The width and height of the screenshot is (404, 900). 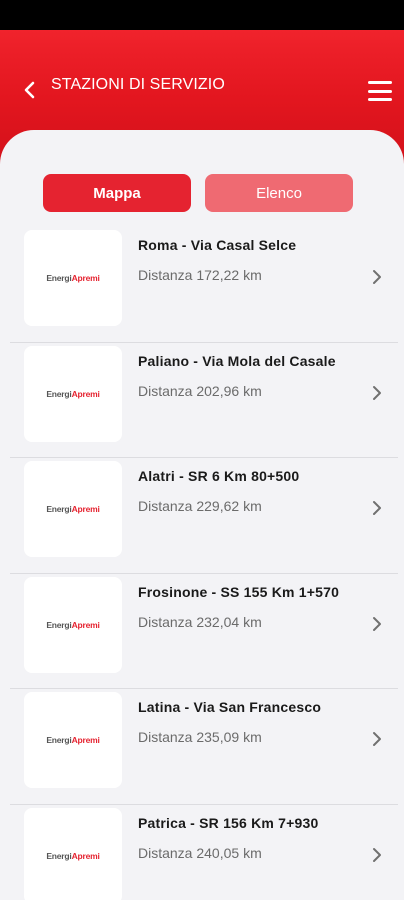 I want to click on station-name: Latina - Via San Francesco, so click(x=230, y=707).